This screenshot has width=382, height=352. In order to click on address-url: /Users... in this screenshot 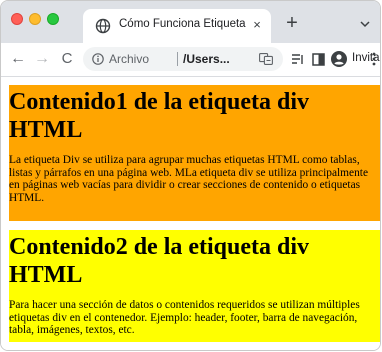, I will do `click(217, 59)`.